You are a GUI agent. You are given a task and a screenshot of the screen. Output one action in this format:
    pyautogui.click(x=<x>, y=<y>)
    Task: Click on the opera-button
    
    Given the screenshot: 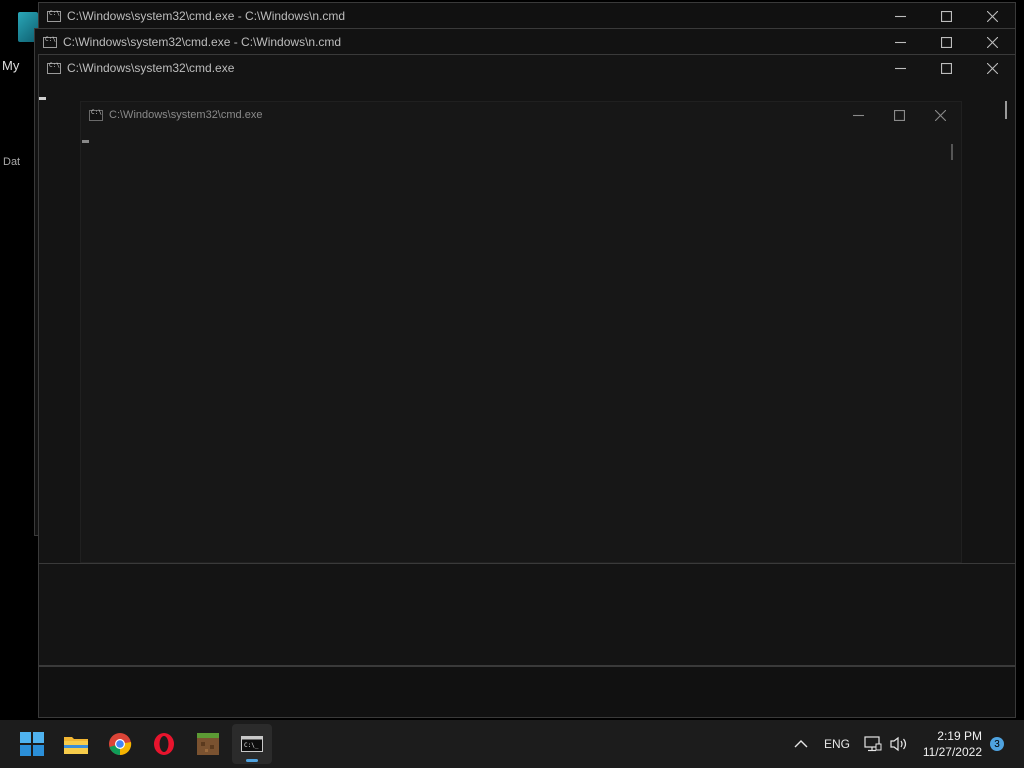 What is the action you would take?
    pyautogui.click(x=164, y=744)
    